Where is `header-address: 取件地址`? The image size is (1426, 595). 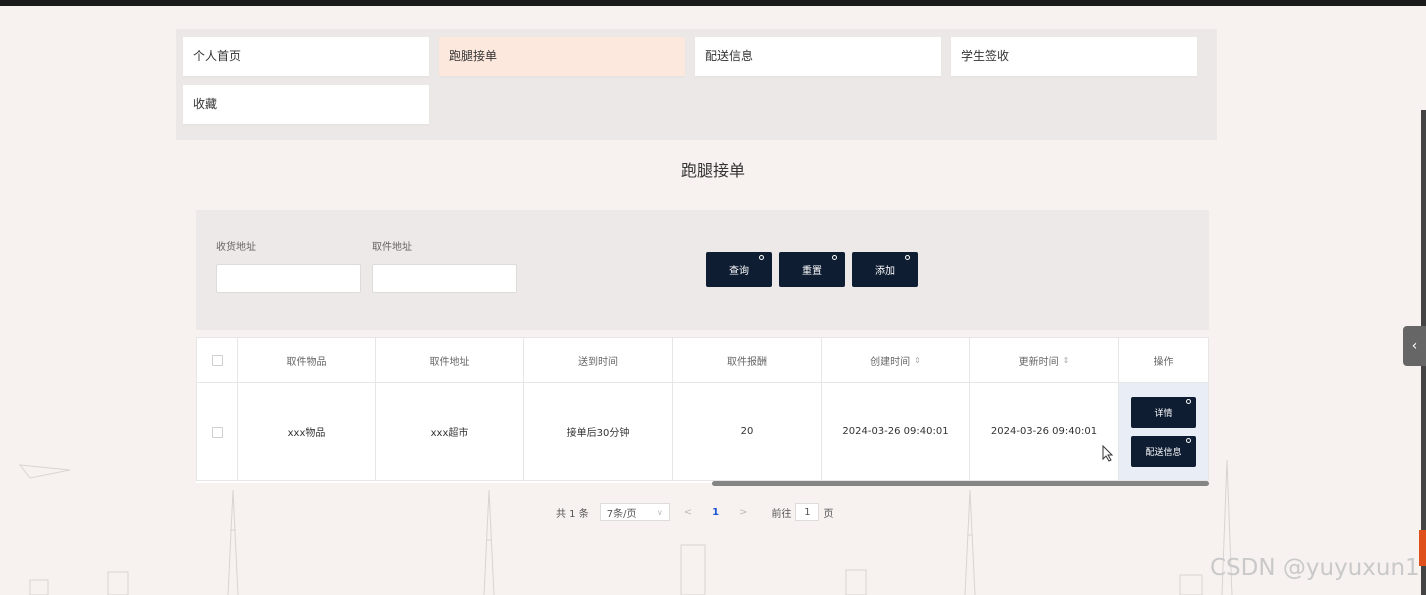 header-address: 取件地址 is located at coordinates (450, 360).